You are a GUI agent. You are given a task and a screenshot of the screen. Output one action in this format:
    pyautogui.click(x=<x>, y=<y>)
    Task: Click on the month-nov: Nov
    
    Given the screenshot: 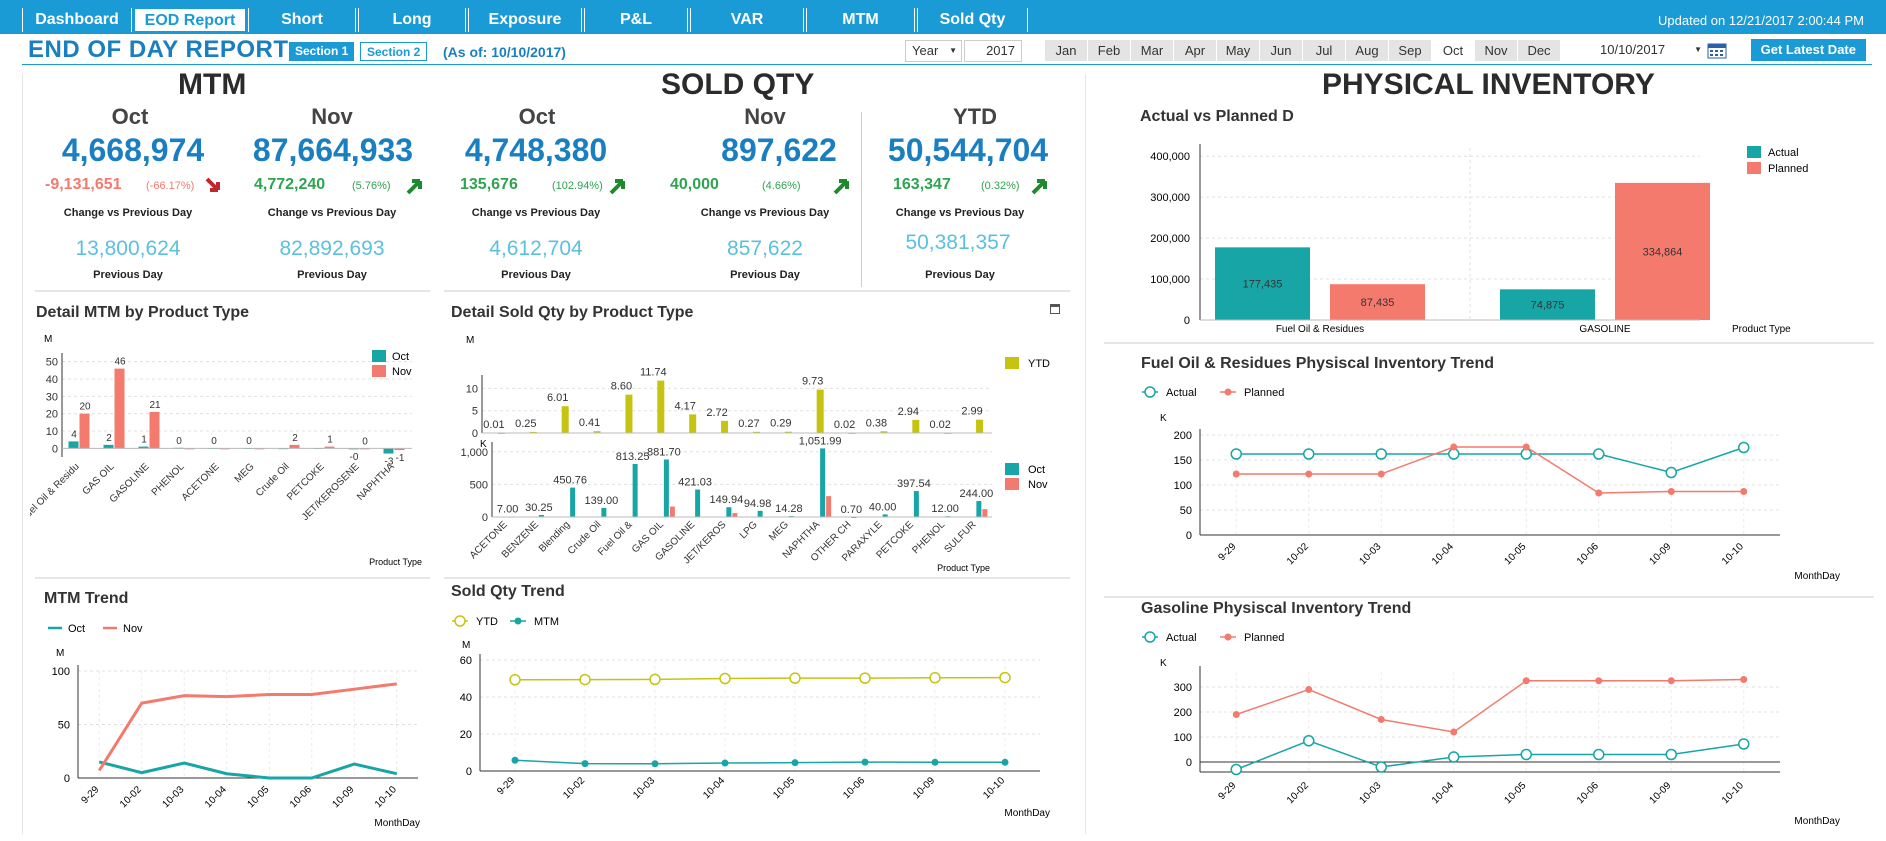 What is the action you would take?
    pyautogui.click(x=1496, y=50)
    